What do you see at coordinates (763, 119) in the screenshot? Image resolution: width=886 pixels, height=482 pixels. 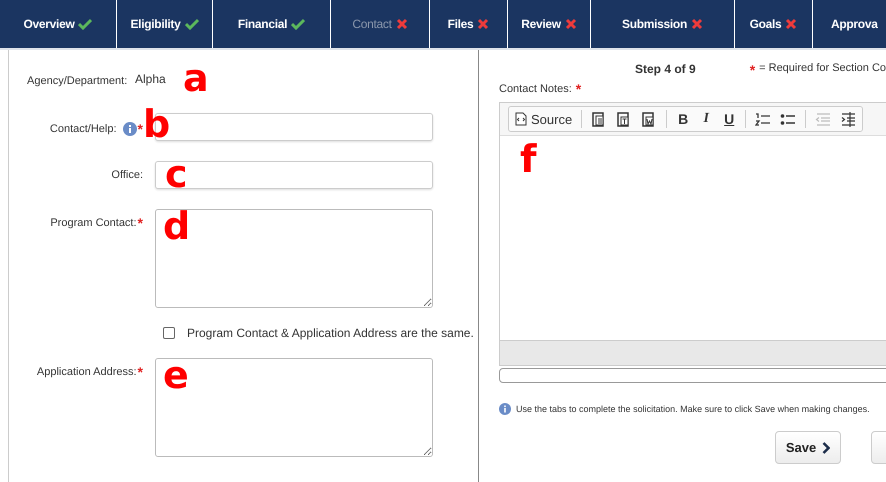 I see `numbered-list-icon` at bounding box center [763, 119].